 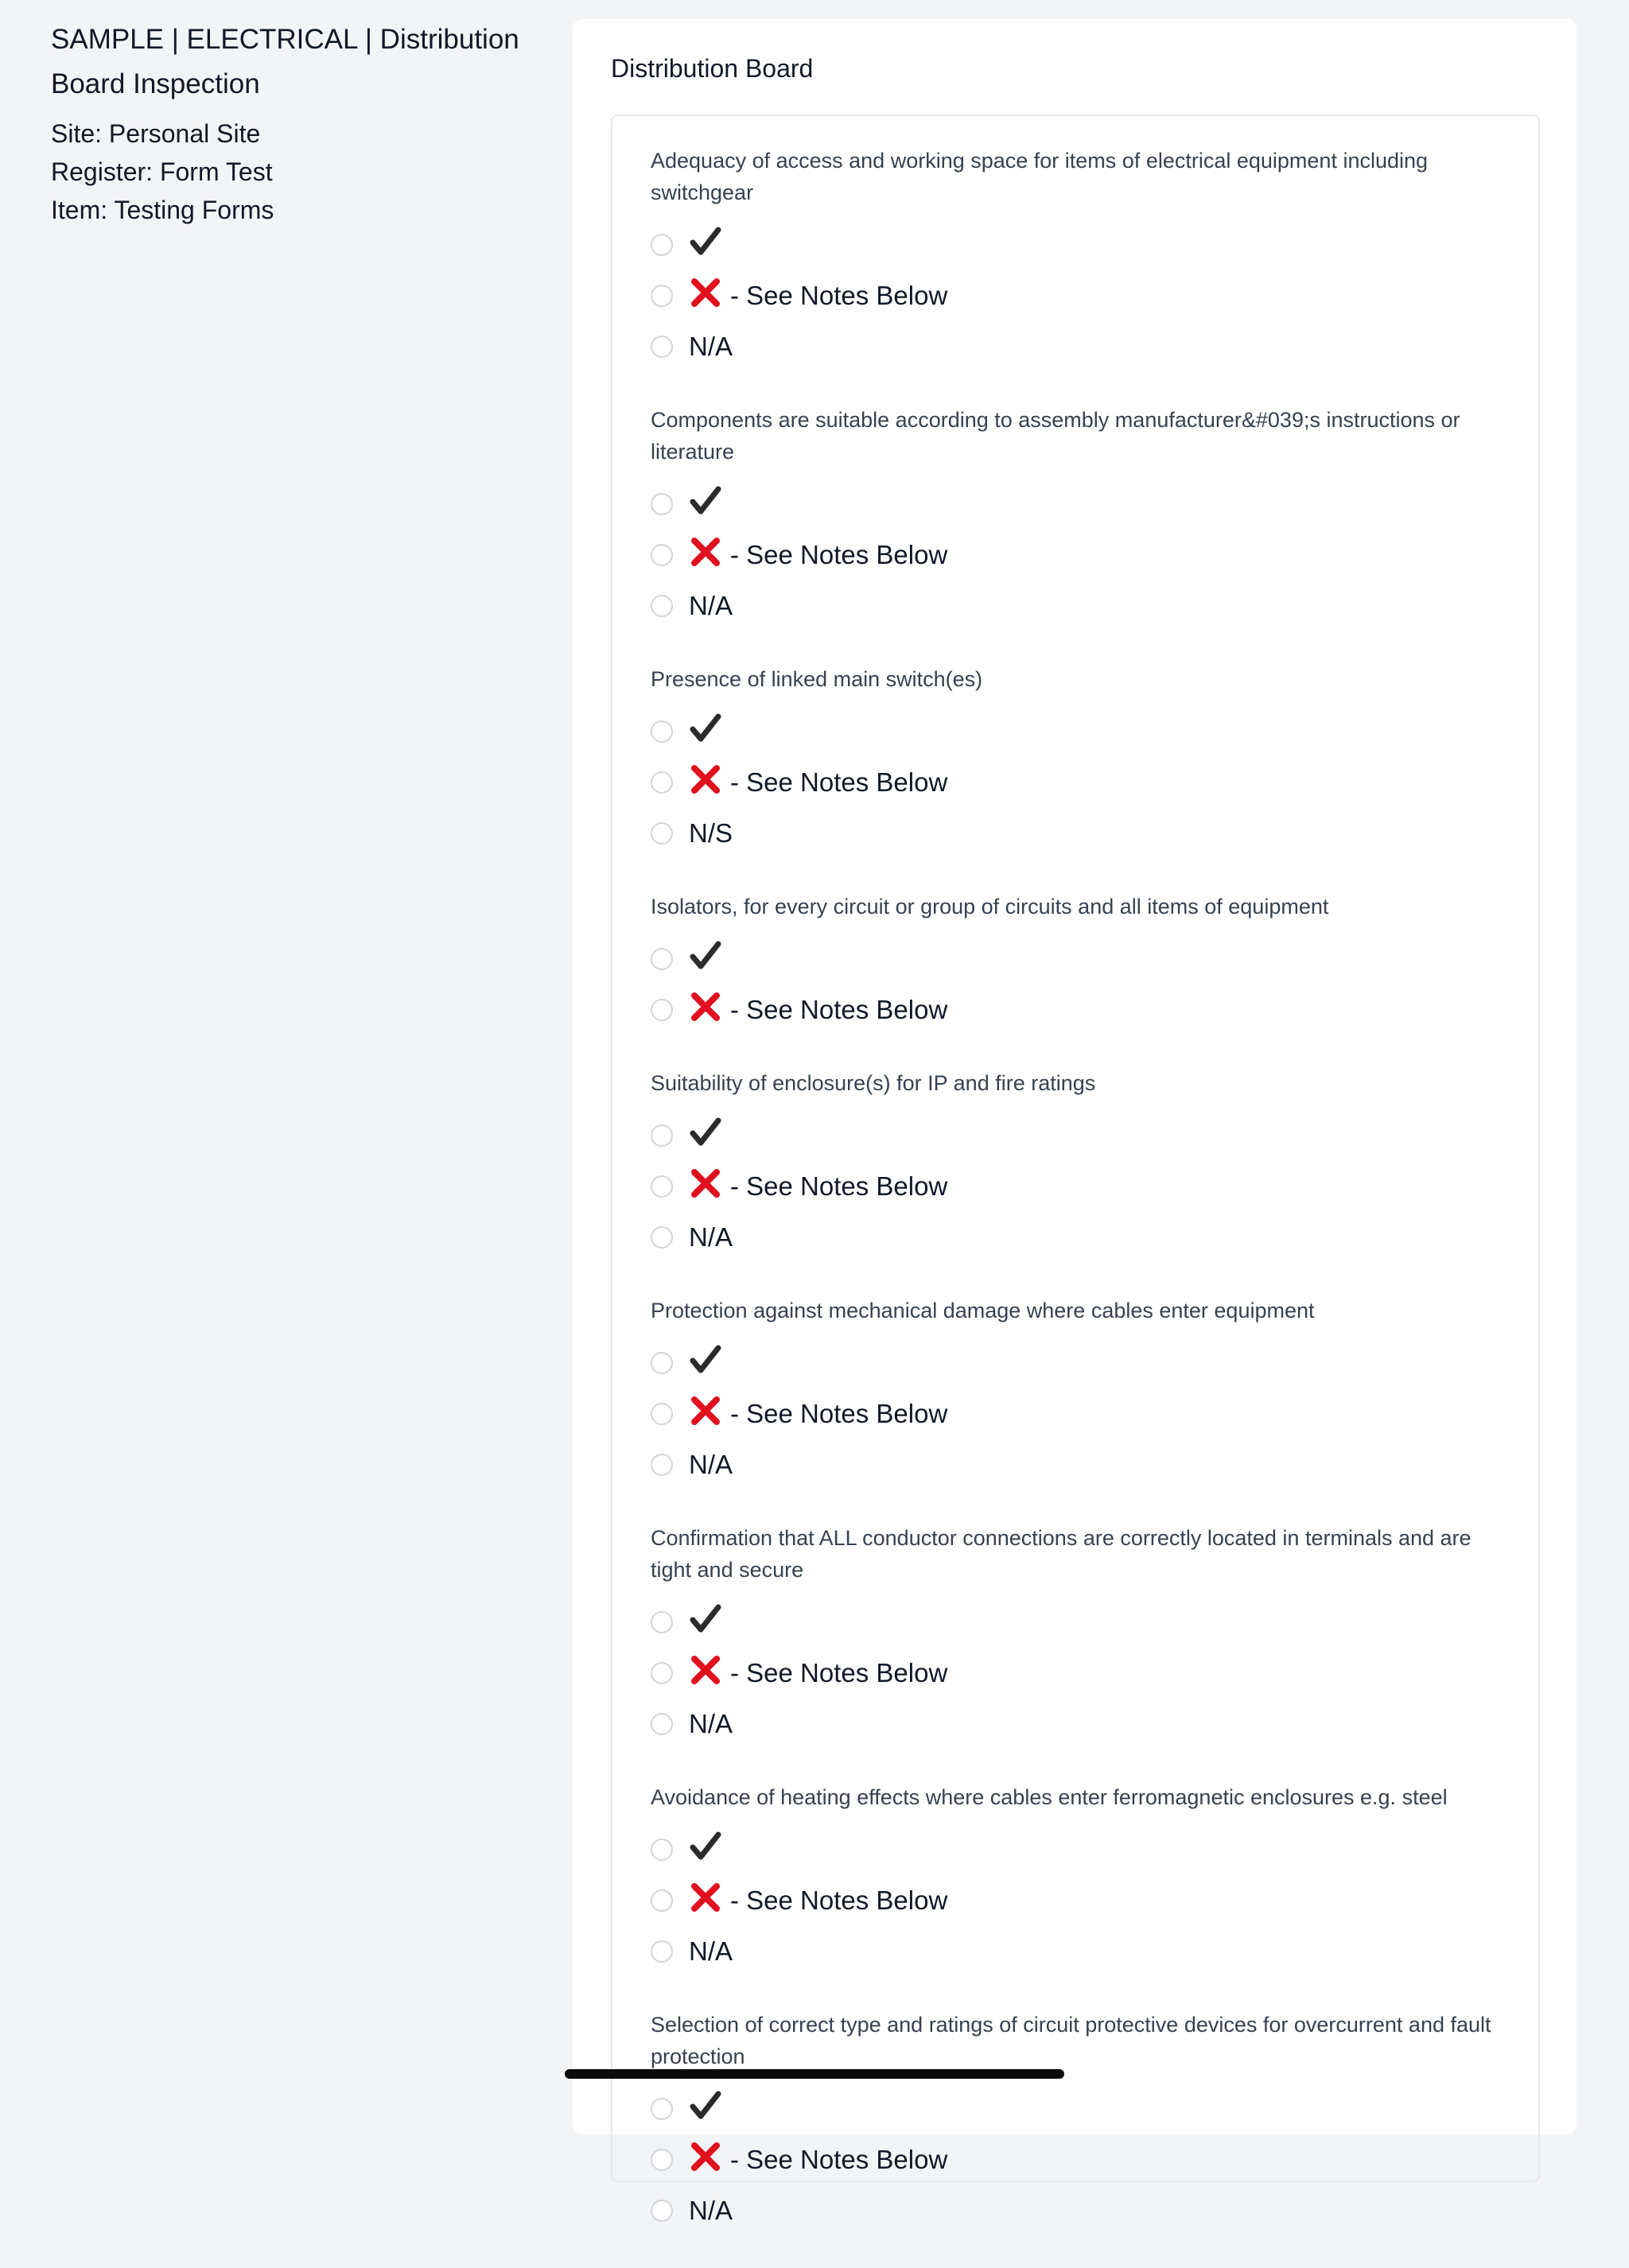 What do you see at coordinates (712, 68) in the screenshot?
I see `section-title: Distribution Board` at bounding box center [712, 68].